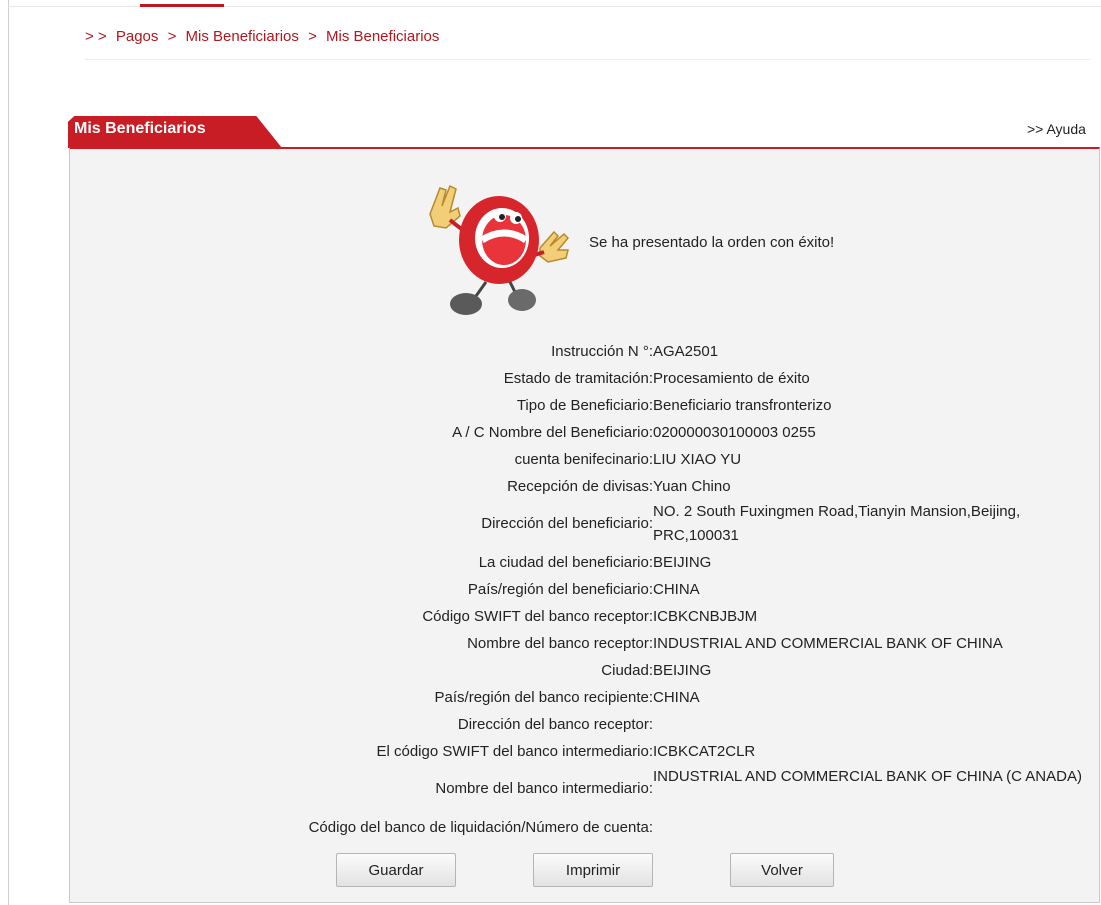 The image size is (1101, 905). I want to click on print-button: Imprimir, so click(593, 870).